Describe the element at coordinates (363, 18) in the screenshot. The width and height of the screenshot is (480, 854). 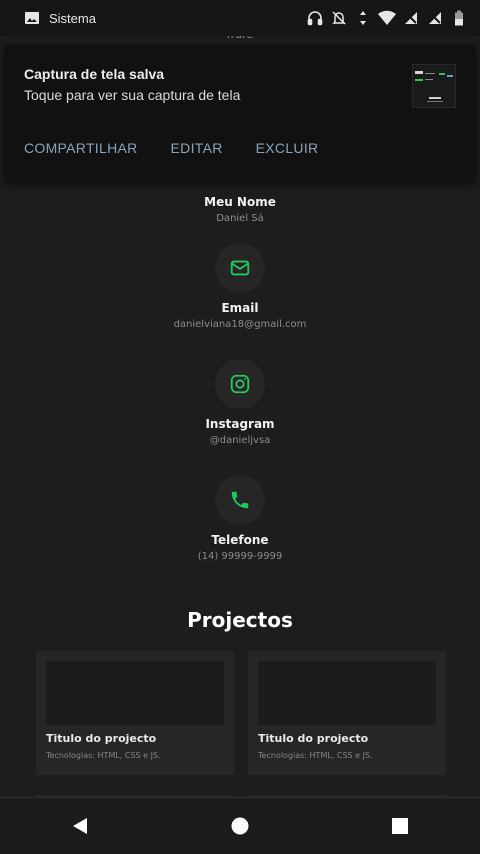
I see `data-arrows-icon` at that location.